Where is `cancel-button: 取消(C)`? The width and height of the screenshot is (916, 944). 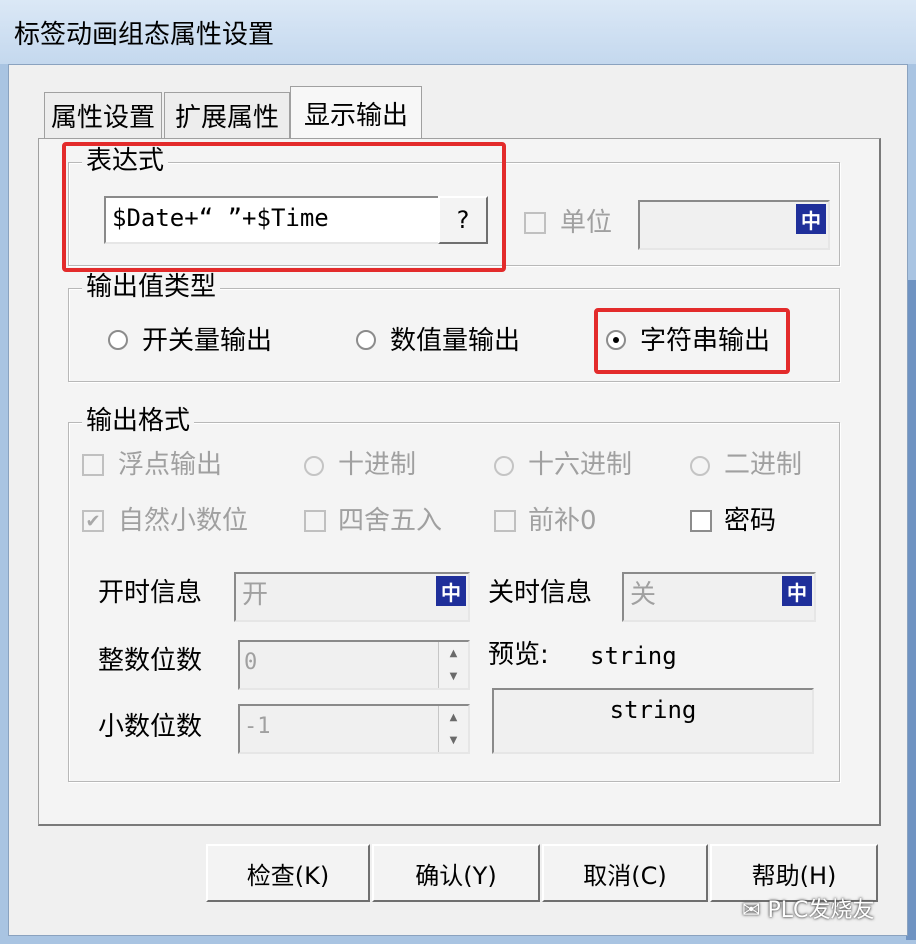
cancel-button: 取消(C) is located at coordinates (625, 873).